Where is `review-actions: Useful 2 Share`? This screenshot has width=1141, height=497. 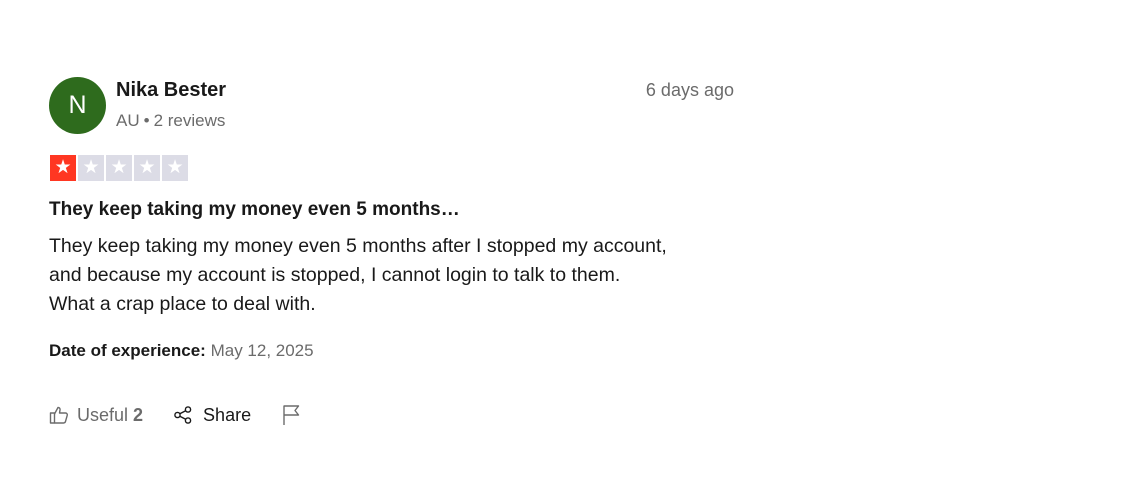
review-actions: Useful 2 Share is located at coordinates (175, 415).